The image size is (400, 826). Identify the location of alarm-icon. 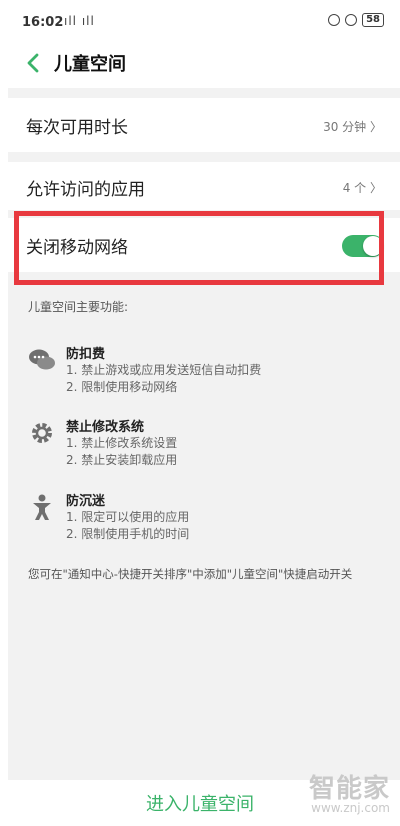
(351, 20).